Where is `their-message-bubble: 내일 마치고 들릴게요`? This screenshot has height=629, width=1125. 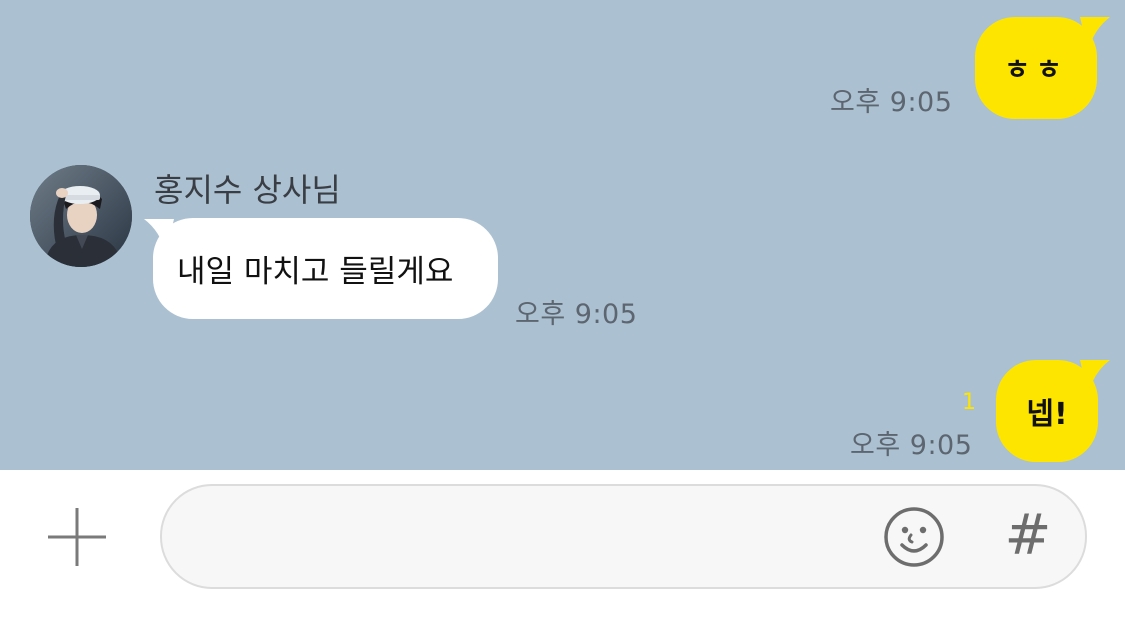
their-message-bubble: 내일 마치고 들릴게요 is located at coordinates (325, 268).